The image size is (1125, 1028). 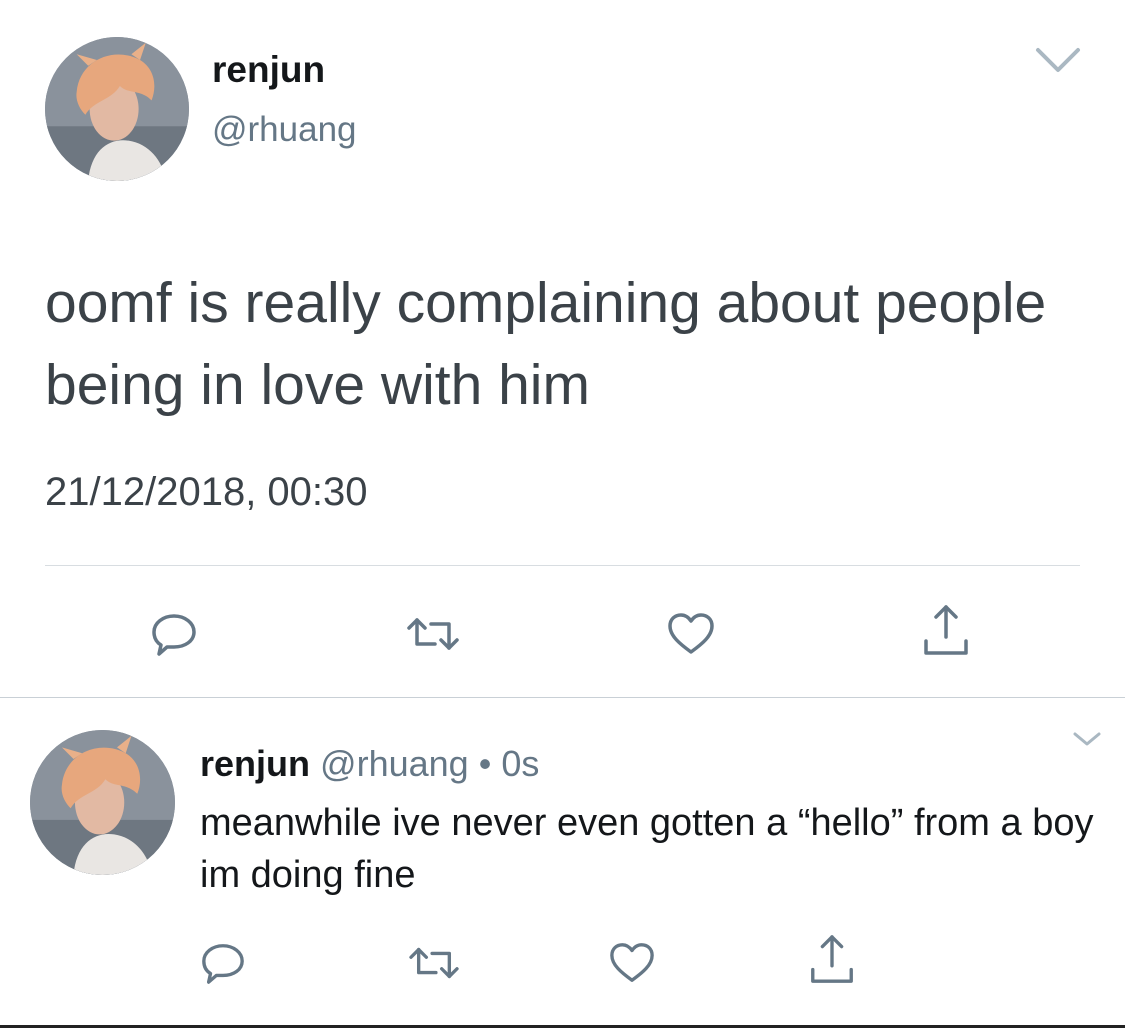 I want to click on tweet-timestamp: 21/12/2018, 00:30, so click(x=206, y=492).